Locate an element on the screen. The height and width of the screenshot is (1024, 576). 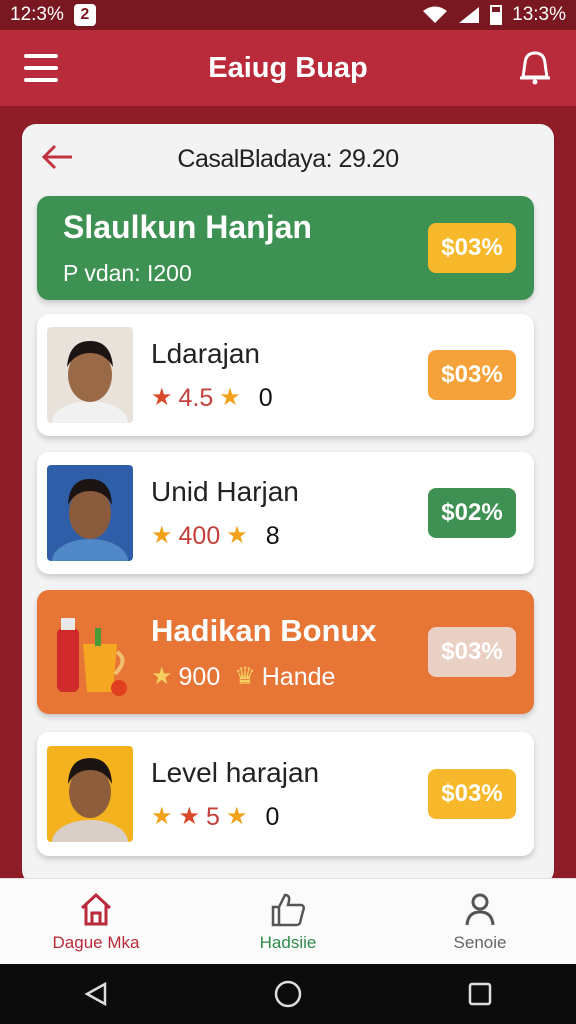
item-meta: ★ 400 ★ 8 is located at coordinates (289, 536).